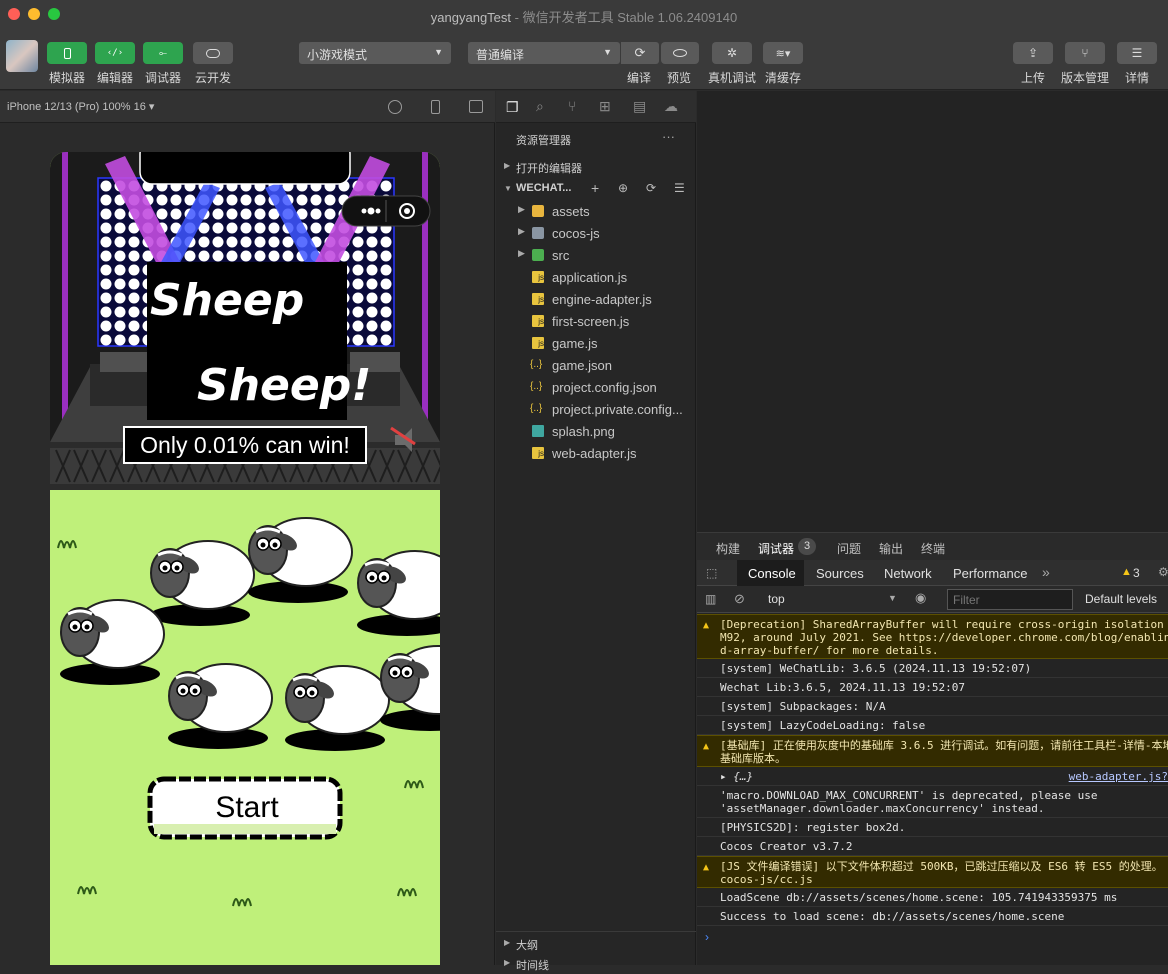 Image resolution: width=1168 pixels, height=974 pixels. Describe the element at coordinates (920, 598) in the screenshot. I see `eye-icon: ◉` at that location.